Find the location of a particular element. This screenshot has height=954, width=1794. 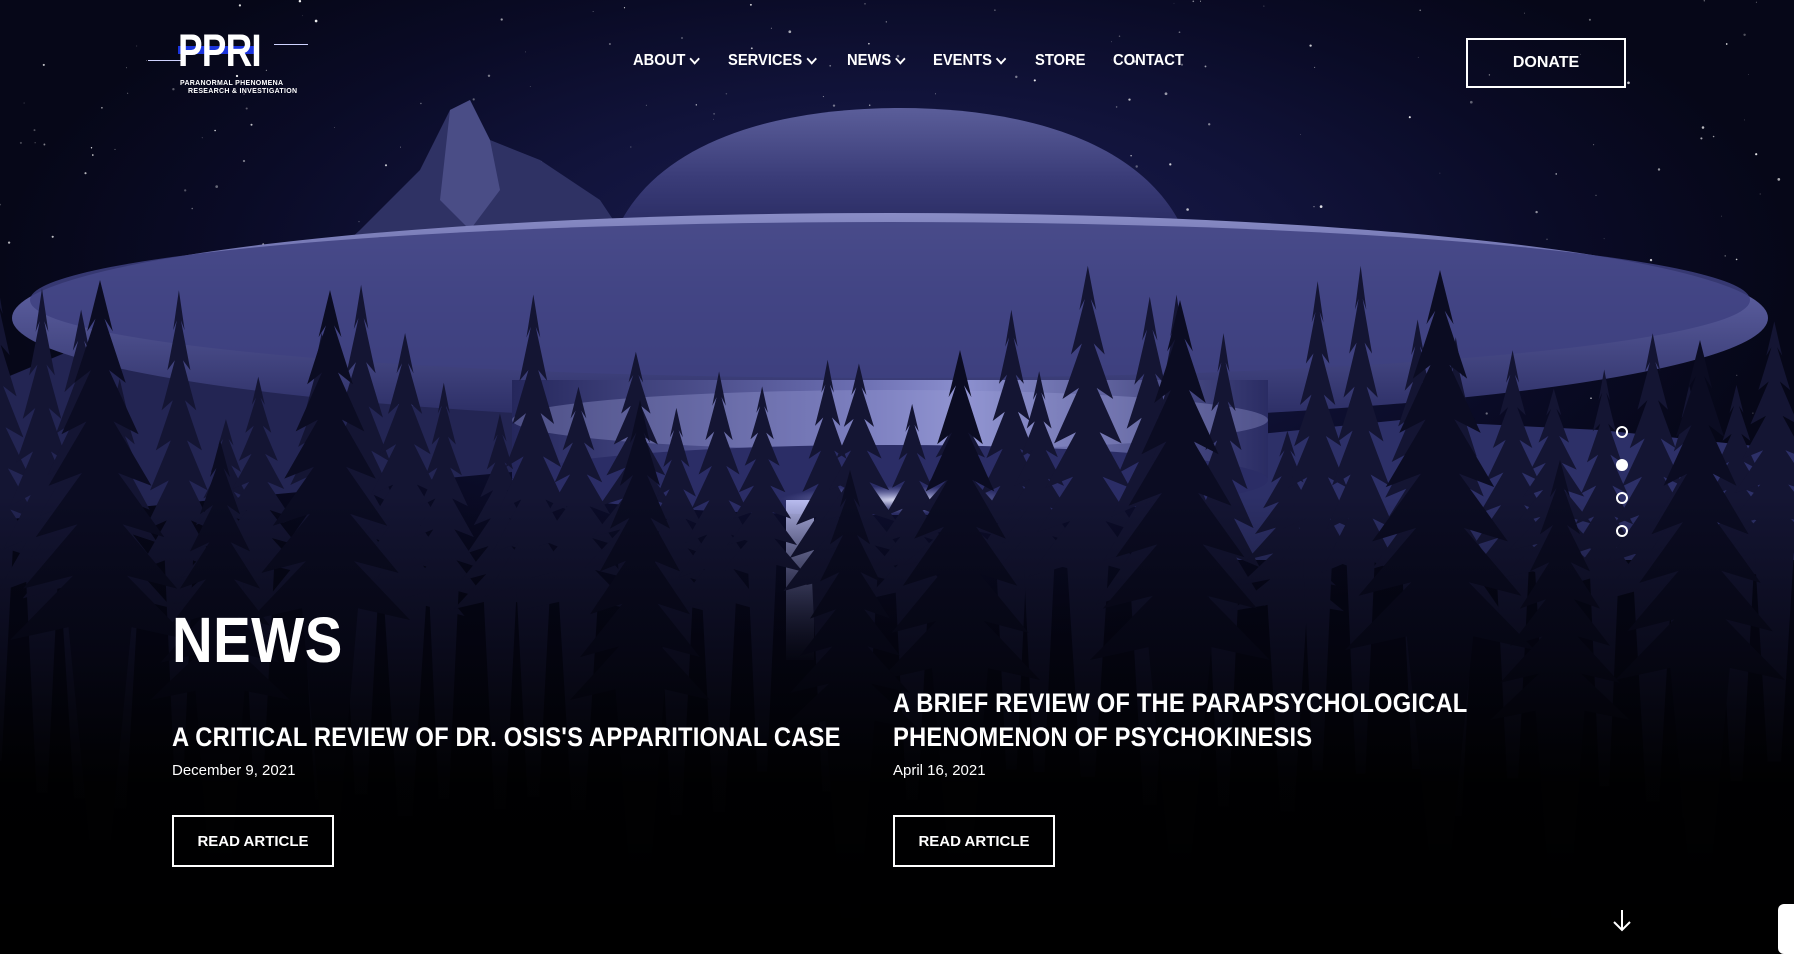

nav-item-services: SERVICES is located at coordinates (772, 61).